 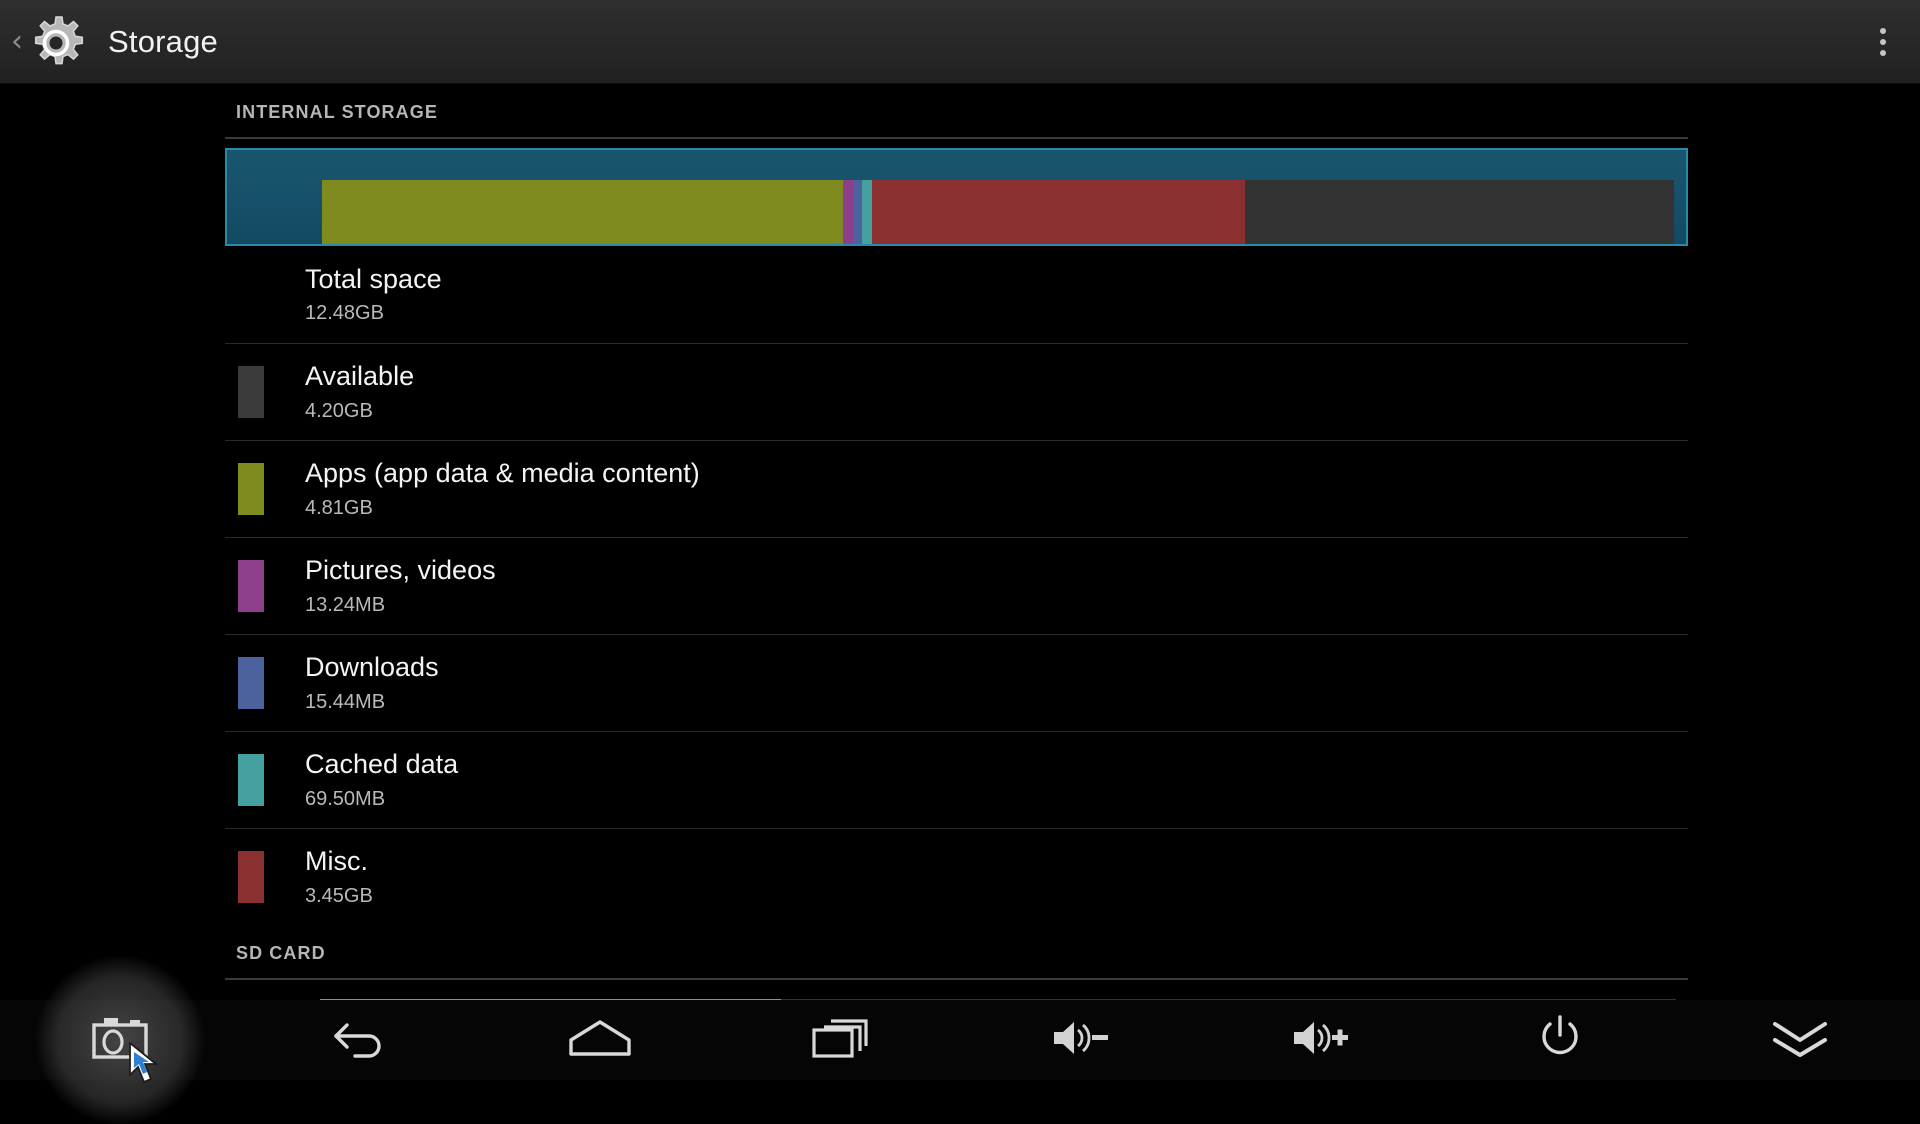 What do you see at coordinates (381, 799) in the screenshot?
I see `row-value: 69.50MB` at bounding box center [381, 799].